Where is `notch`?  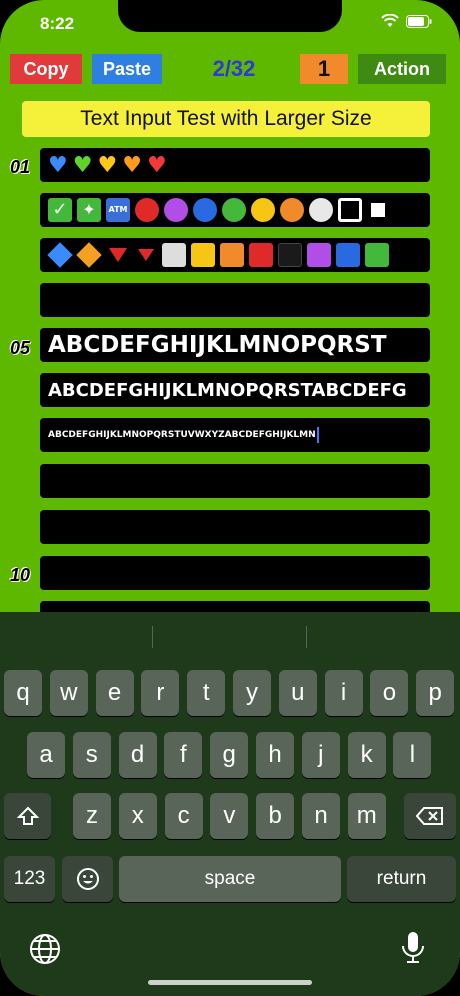
notch is located at coordinates (230, 16).